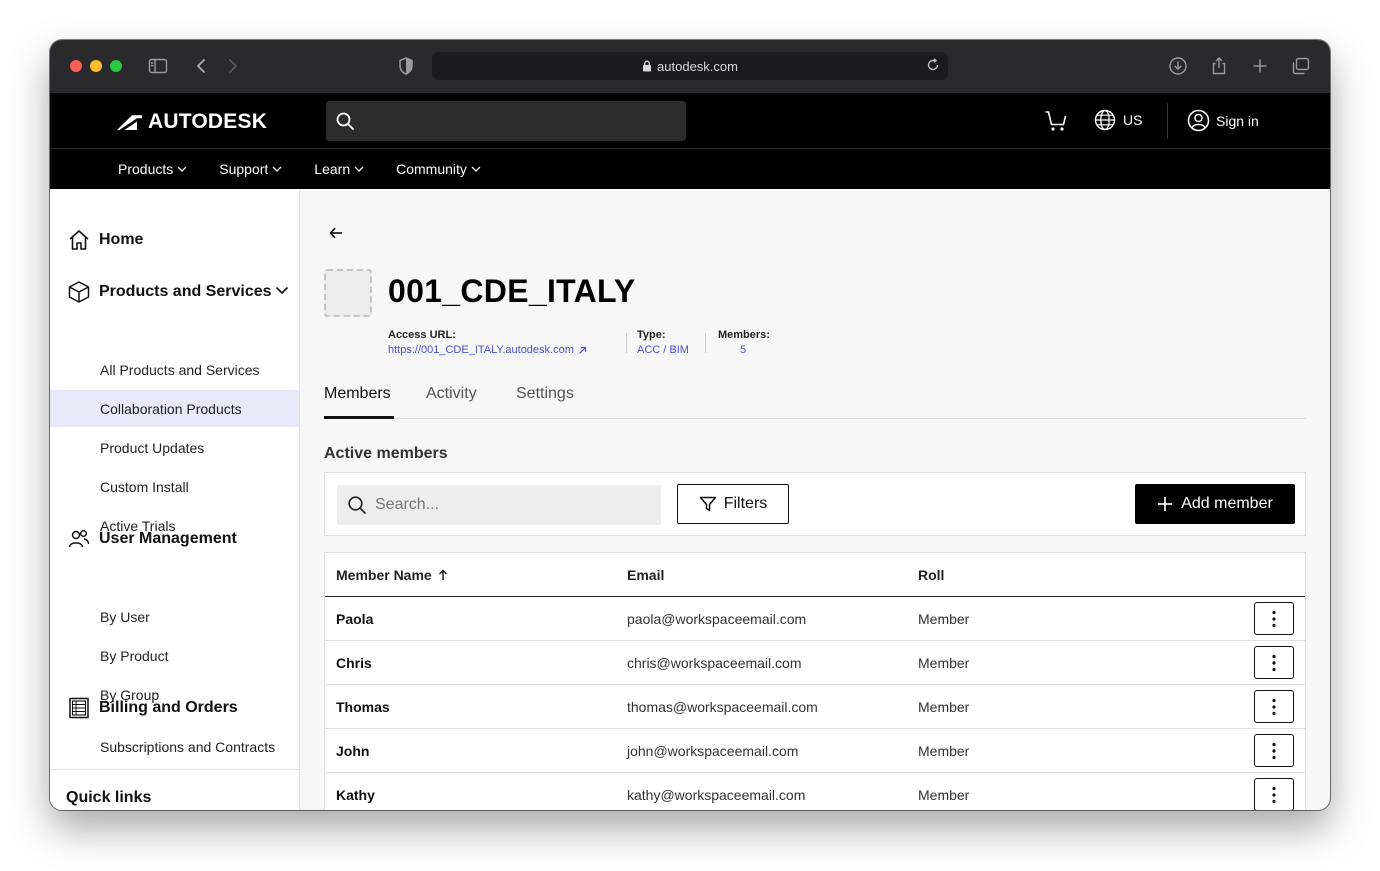 This screenshot has width=1380, height=871. I want to click on column-header-member-name: Member Name, so click(392, 575).